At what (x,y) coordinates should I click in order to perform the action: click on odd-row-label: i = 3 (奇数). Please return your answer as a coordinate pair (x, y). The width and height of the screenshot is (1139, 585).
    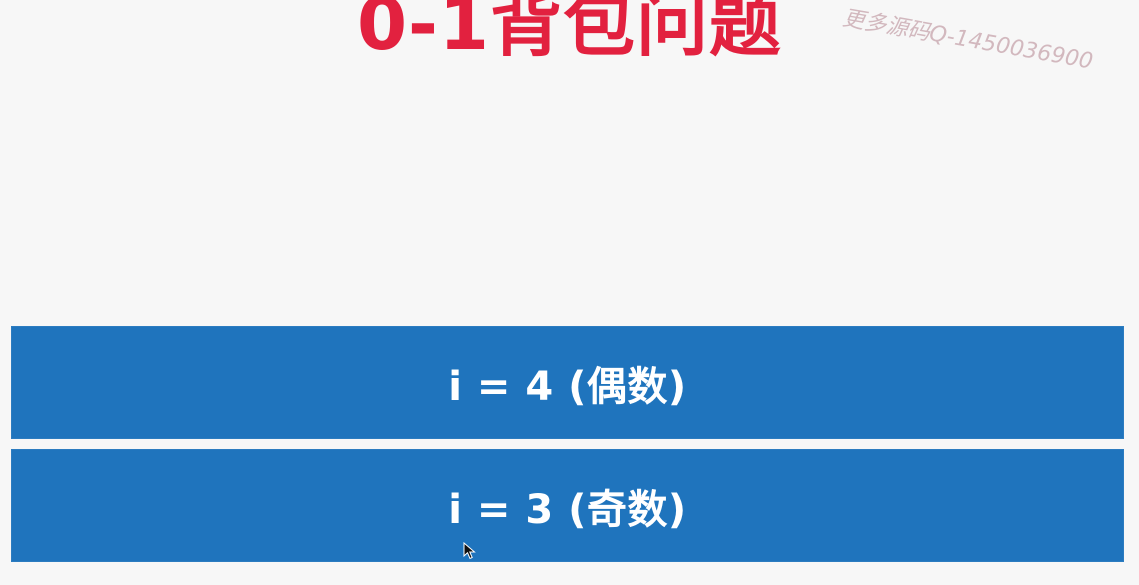
    Looking at the image, I should click on (567, 509).